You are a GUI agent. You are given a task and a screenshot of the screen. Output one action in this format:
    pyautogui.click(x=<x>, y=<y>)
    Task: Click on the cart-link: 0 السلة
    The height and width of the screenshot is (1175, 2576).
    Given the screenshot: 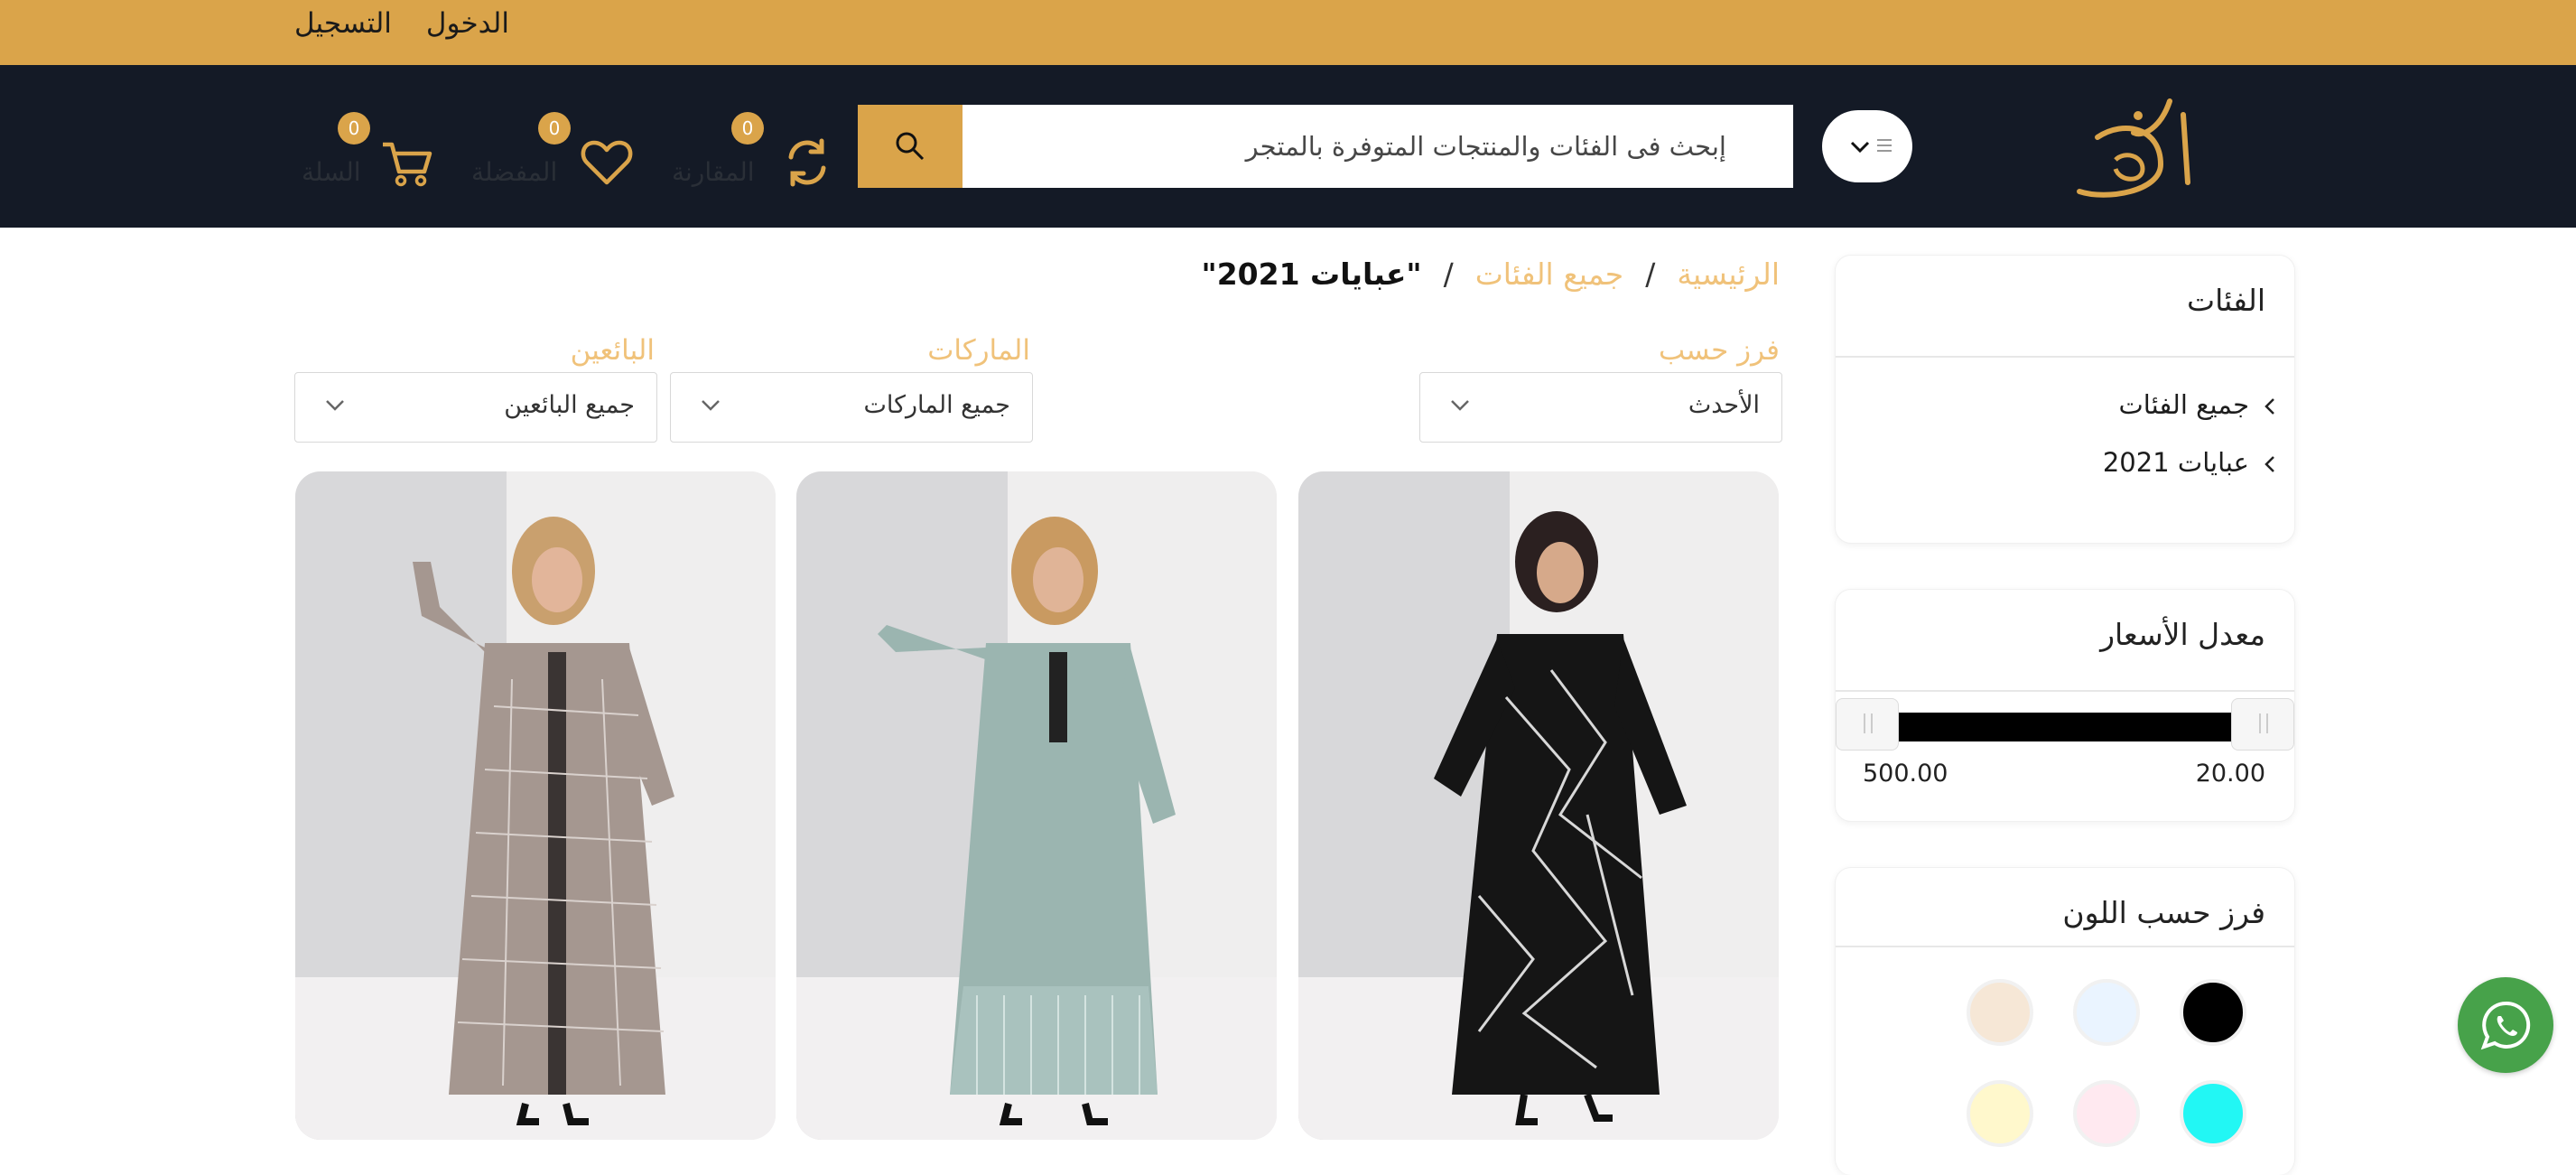 What is the action you would take?
    pyautogui.click(x=388, y=161)
    